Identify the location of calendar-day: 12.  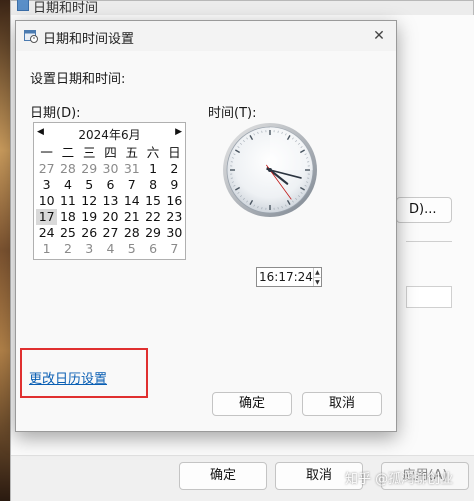
(89, 201).